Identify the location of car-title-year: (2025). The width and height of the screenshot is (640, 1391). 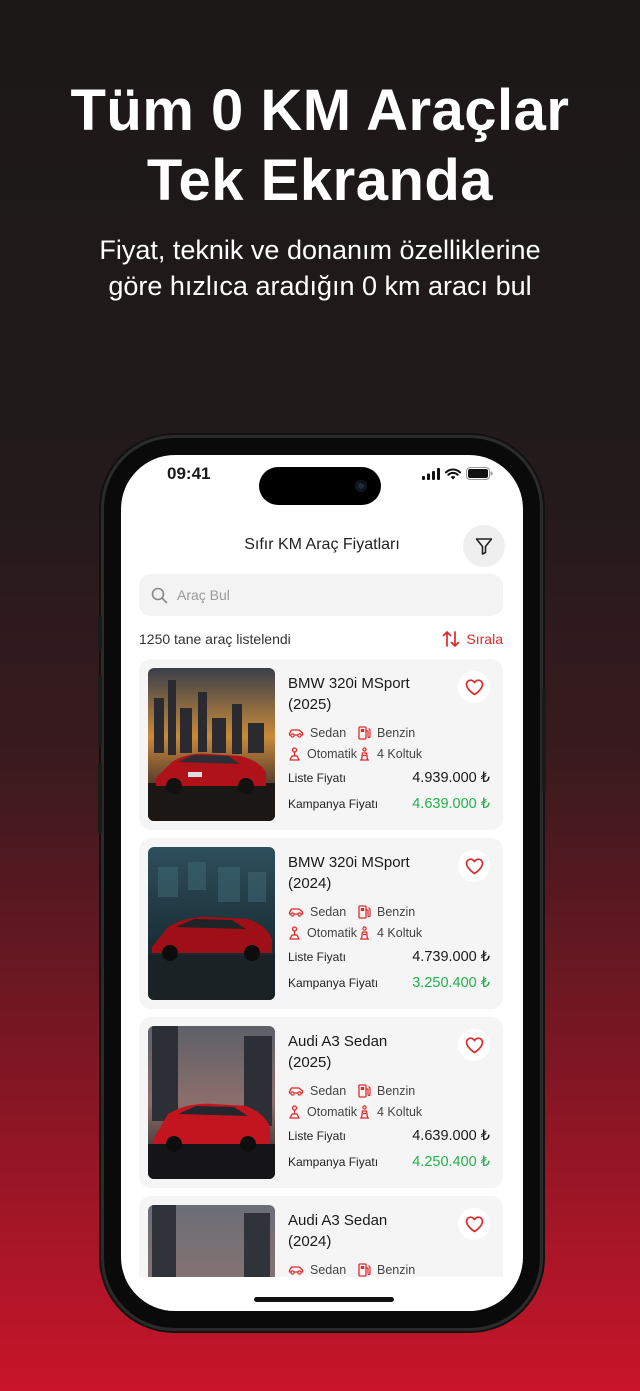
(310, 1062).